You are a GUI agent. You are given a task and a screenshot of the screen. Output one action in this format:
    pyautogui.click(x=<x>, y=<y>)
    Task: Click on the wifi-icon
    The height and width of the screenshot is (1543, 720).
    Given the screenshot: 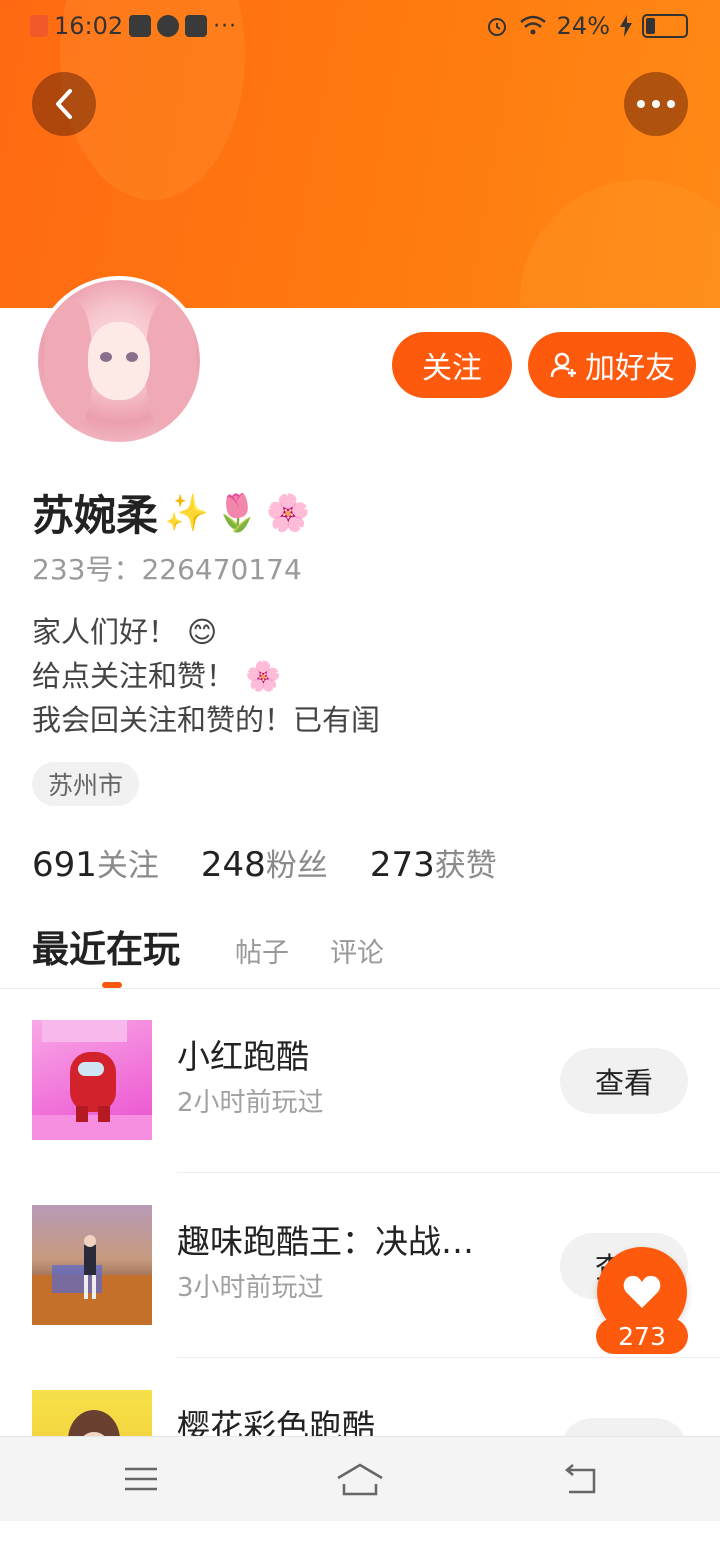 What is the action you would take?
    pyautogui.click(x=532, y=25)
    